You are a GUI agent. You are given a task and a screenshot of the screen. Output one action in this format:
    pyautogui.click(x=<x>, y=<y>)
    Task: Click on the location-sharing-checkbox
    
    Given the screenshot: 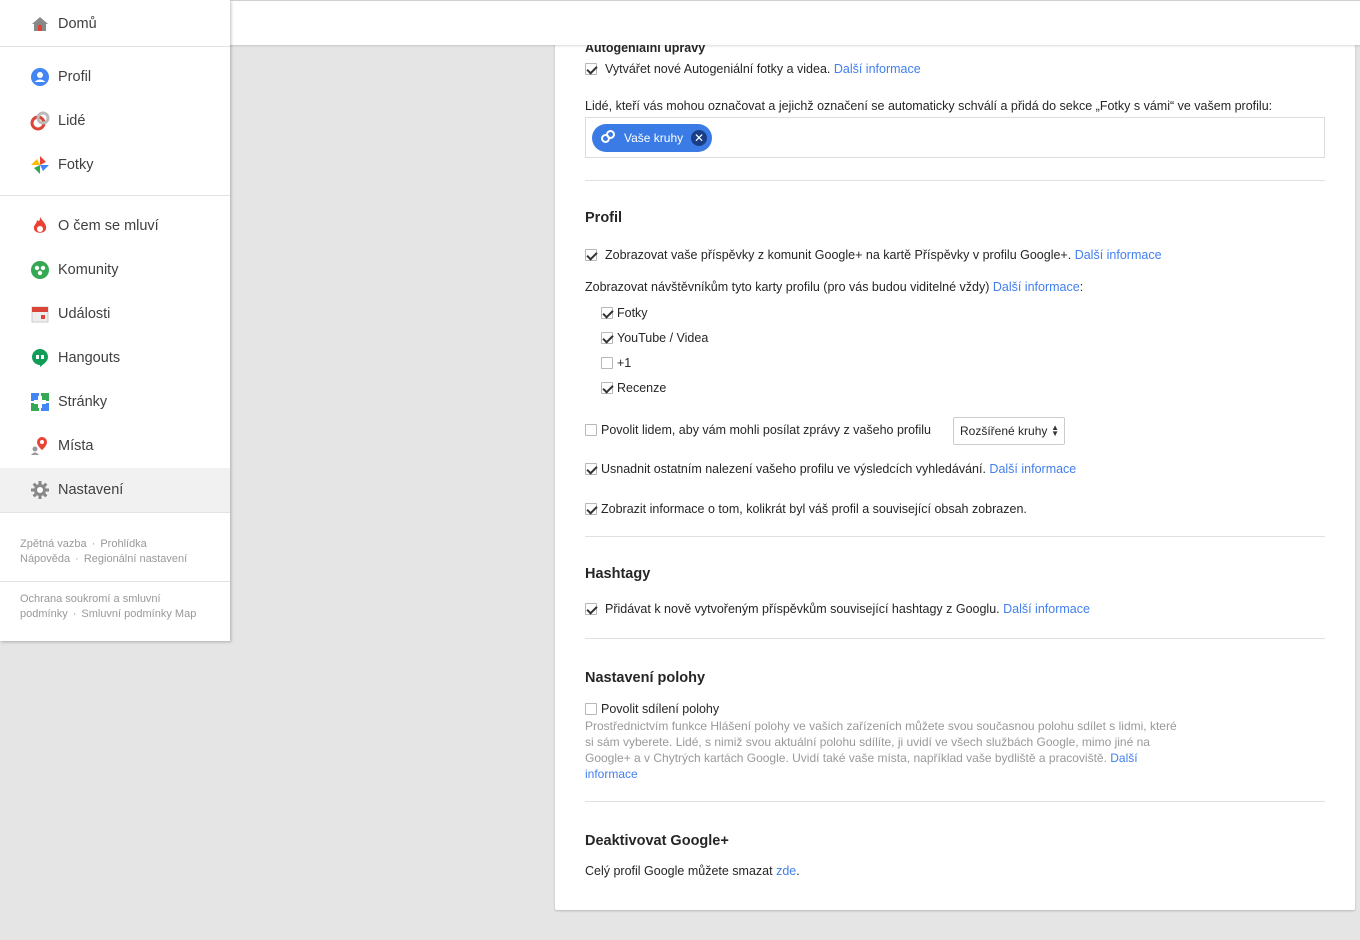 What is the action you would take?
    pyautogui.click(x=591, y=709)
    